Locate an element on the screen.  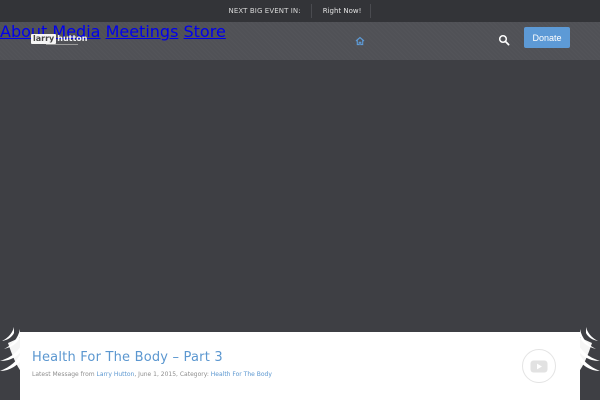
video-play-button is located at coordinates (539, 366).